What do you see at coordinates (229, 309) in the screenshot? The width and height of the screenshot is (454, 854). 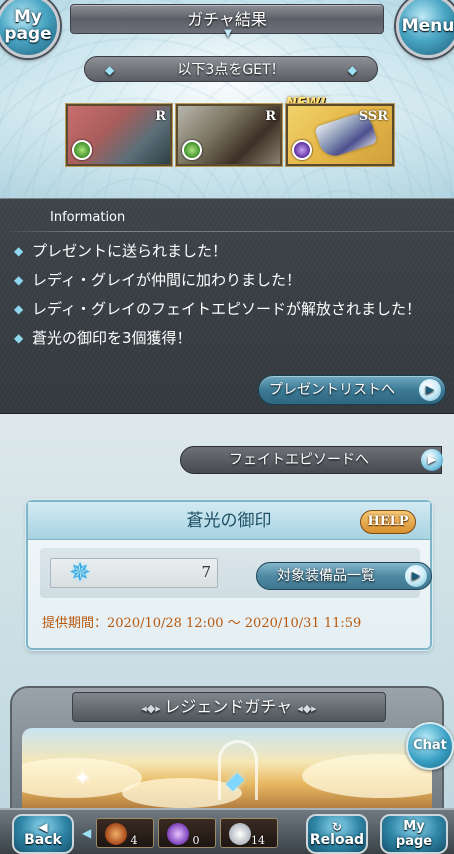 I see `list-item: ◆ レディ・グレイのフェイトエピソードが解放されました！` at bounding box center [229, 309].